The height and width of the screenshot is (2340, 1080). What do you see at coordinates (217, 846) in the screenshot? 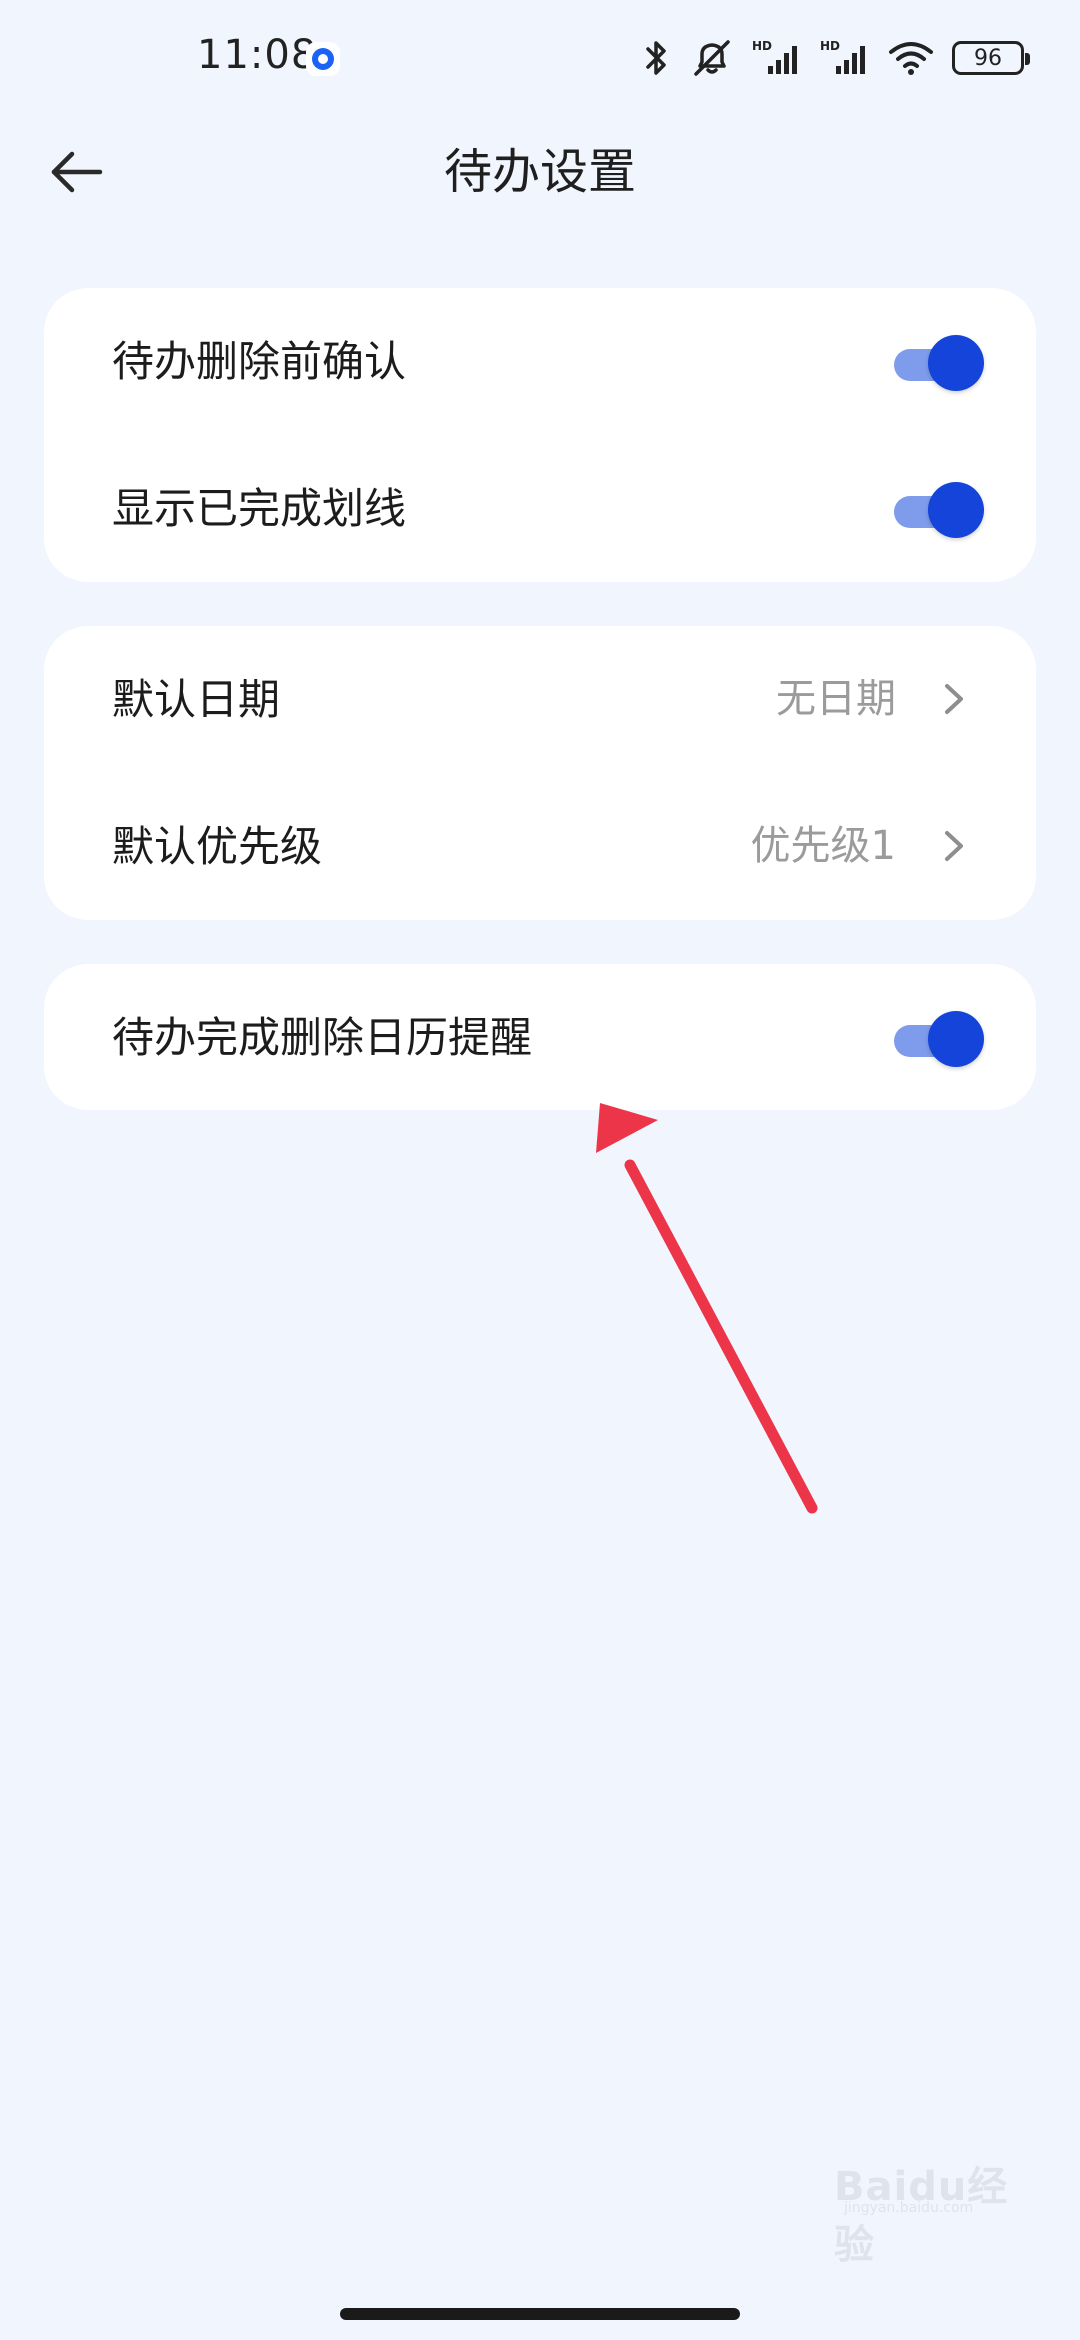
I see `setting-label: 默认优先级` at bounding box center [217, 846].